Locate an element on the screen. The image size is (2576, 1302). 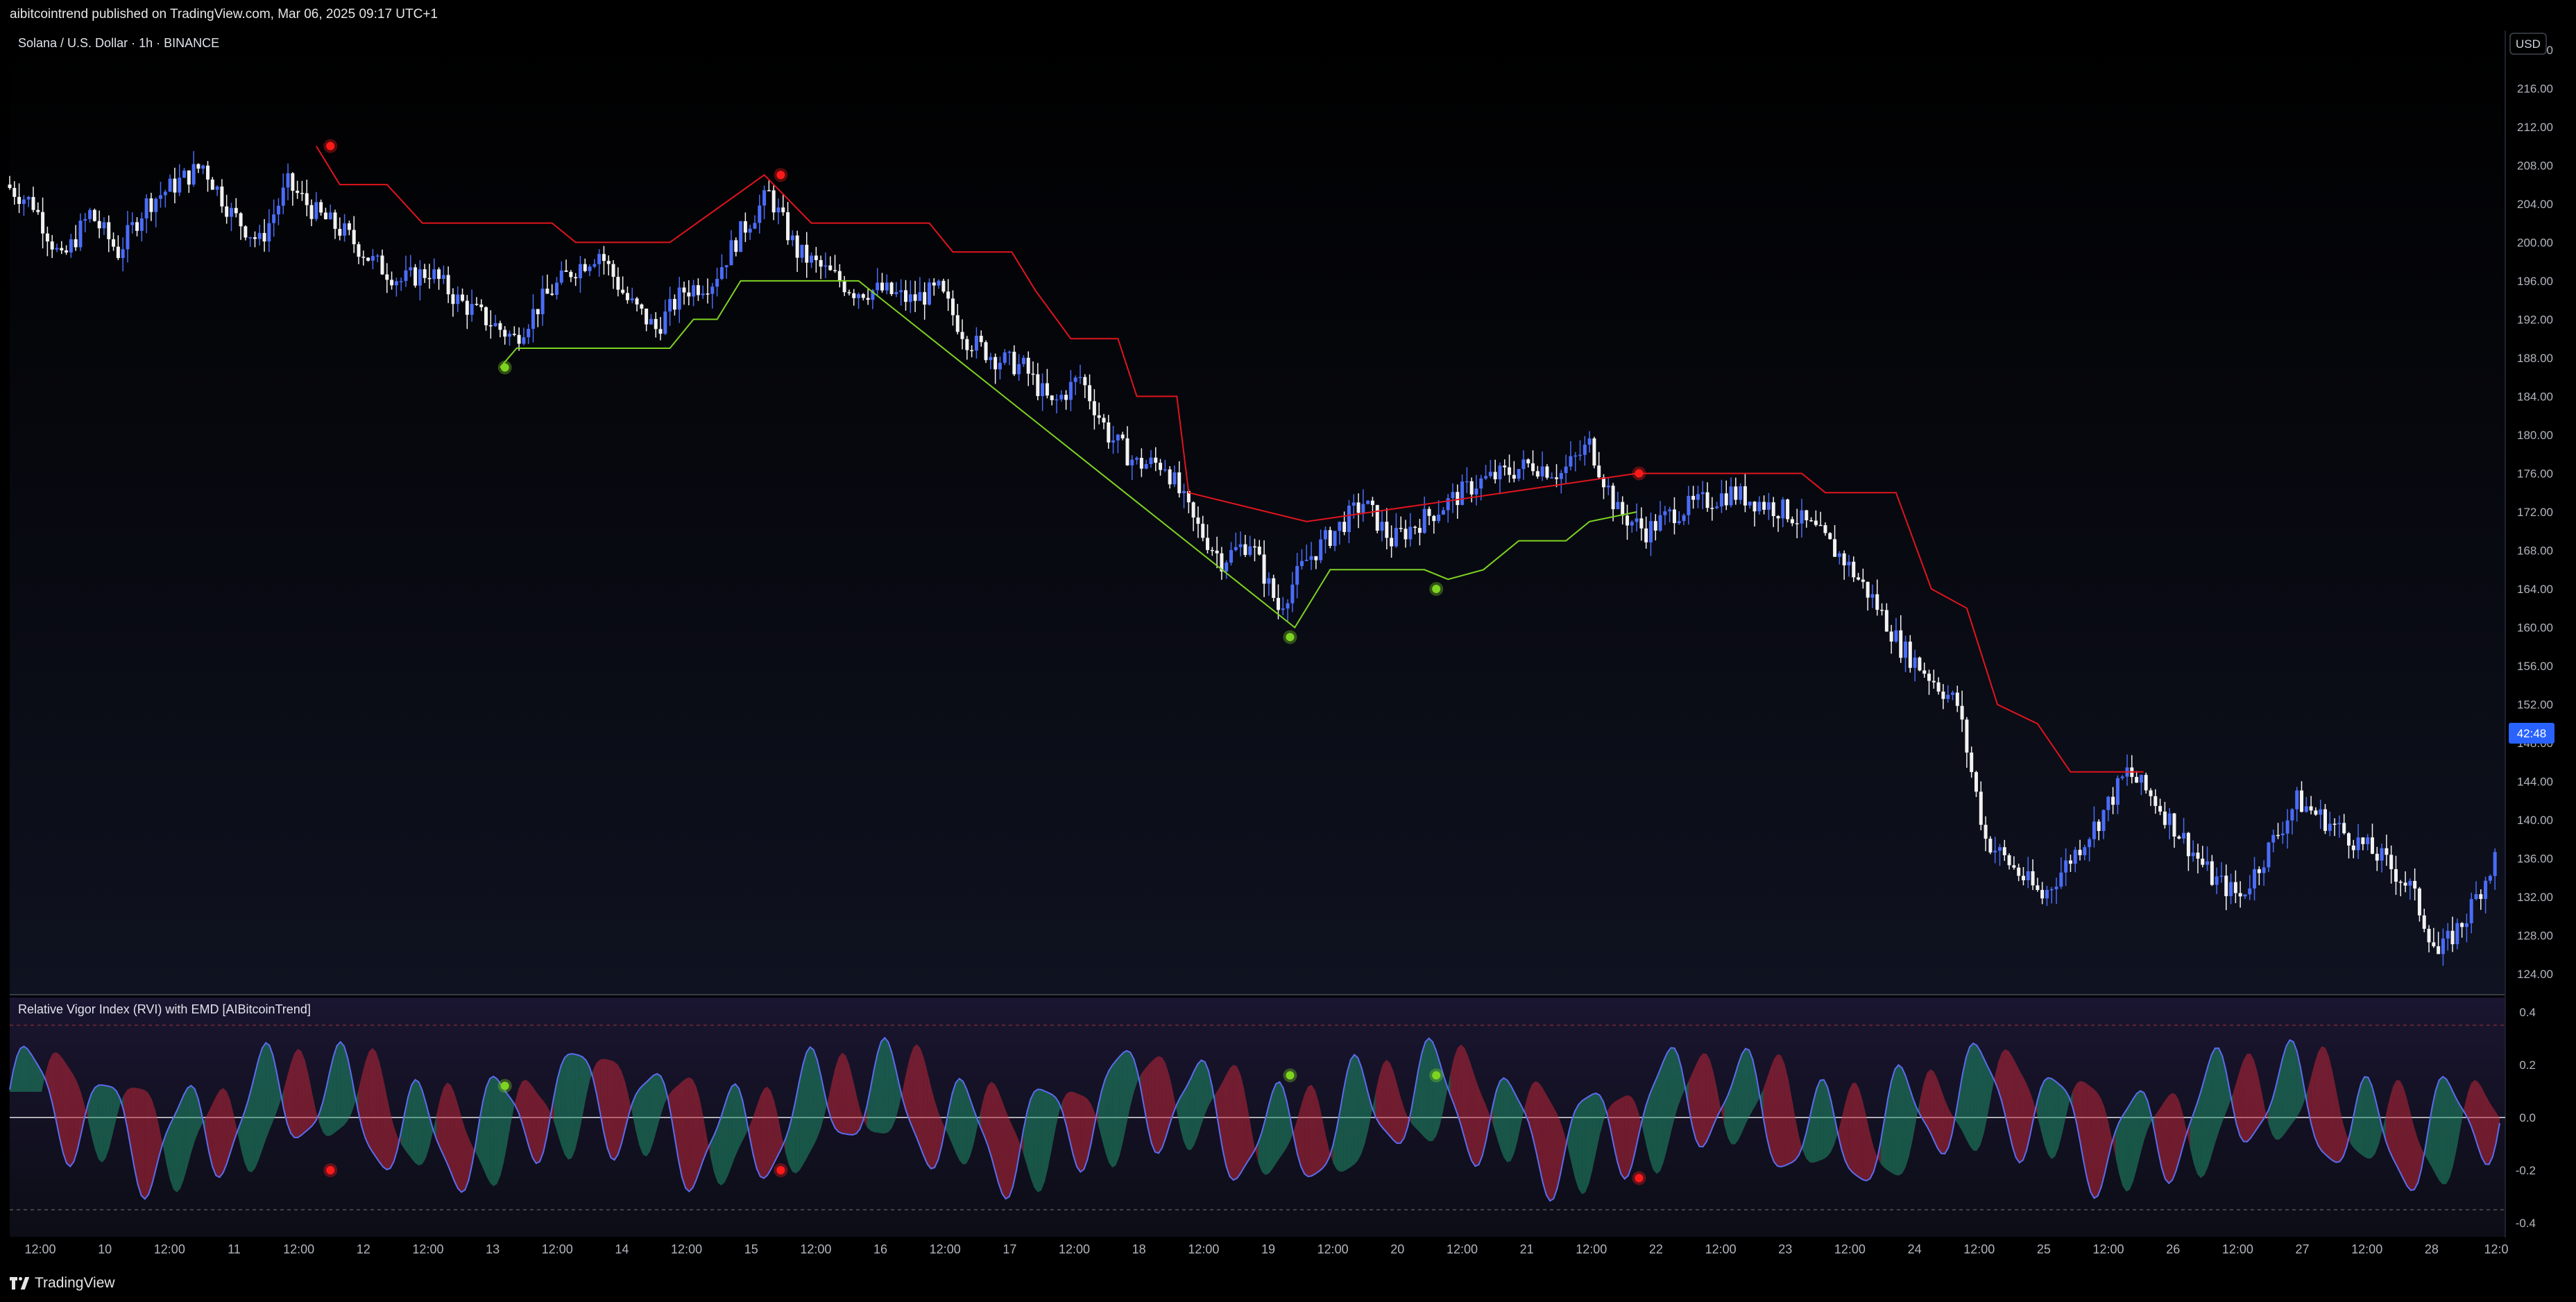
tradingview-logo: TradingView is located at coordinates (62, 1283).